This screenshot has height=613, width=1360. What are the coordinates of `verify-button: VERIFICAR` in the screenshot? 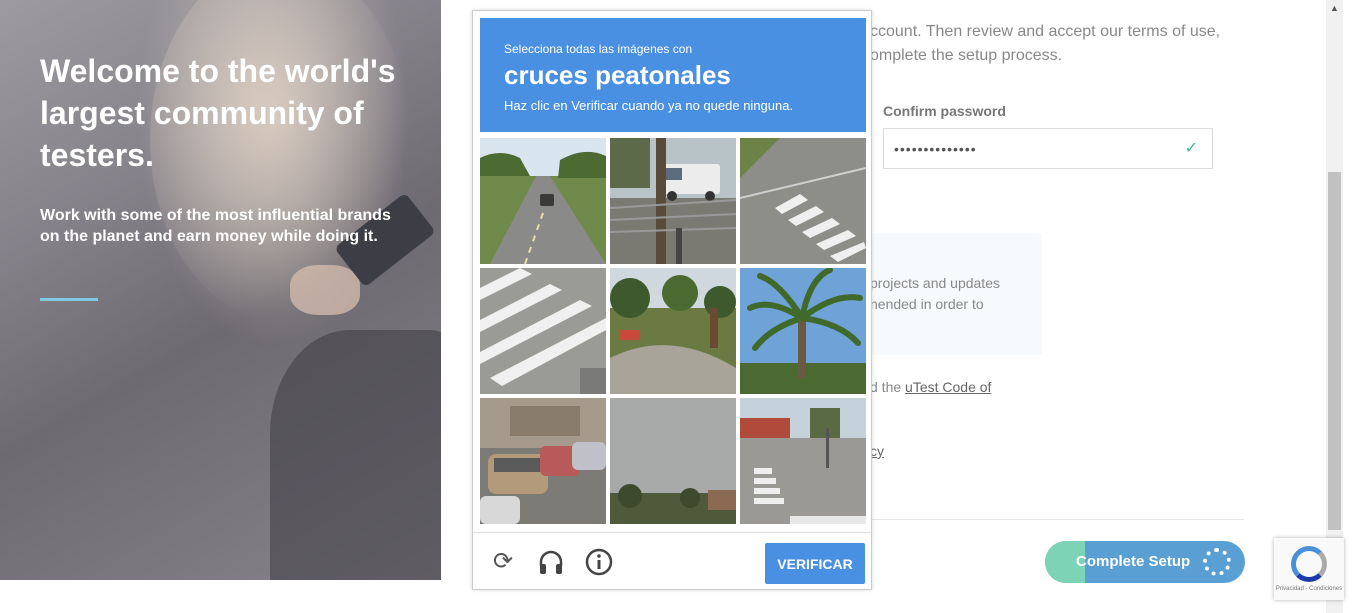 It's located at (815, 563).